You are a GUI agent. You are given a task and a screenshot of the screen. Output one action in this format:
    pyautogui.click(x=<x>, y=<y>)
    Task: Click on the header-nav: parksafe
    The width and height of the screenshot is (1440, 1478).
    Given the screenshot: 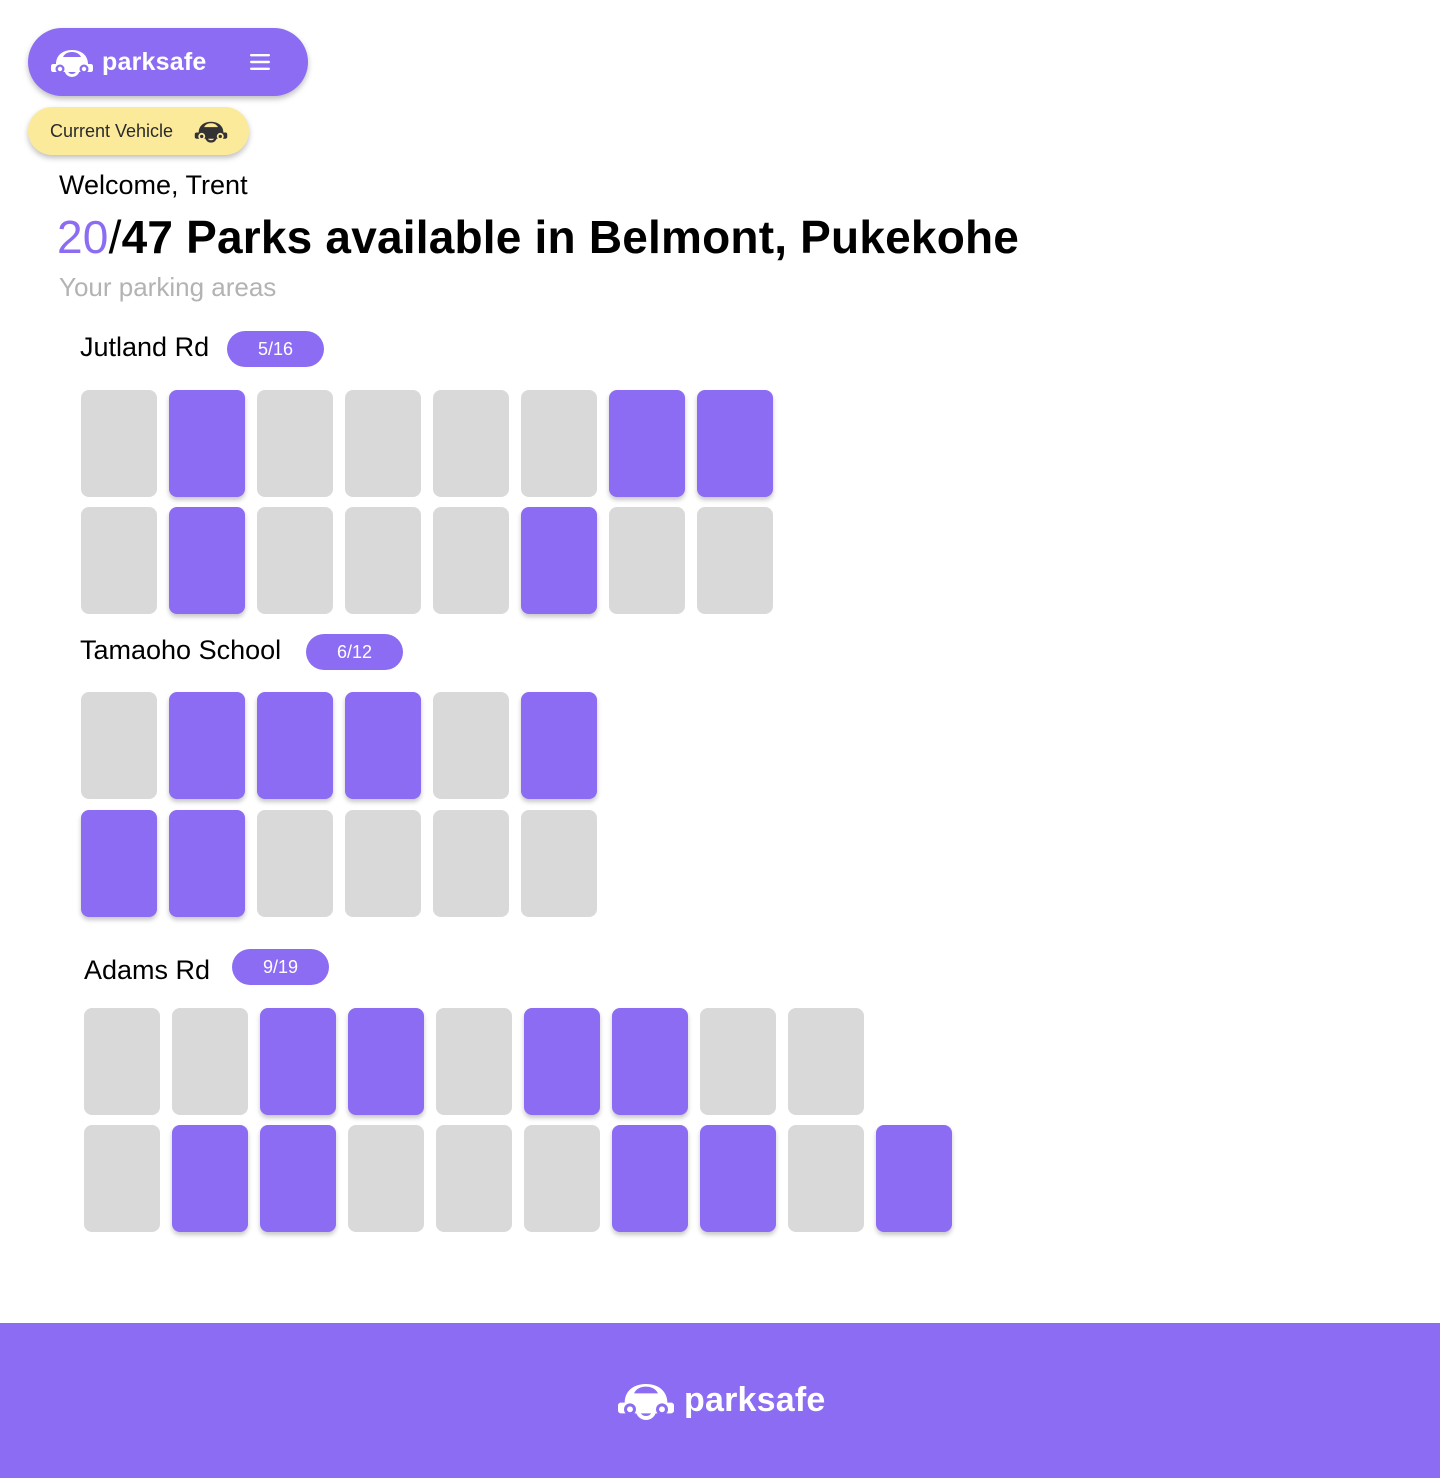 What is the action you would take?
    pyautogui.click(x=168, y=62)
    